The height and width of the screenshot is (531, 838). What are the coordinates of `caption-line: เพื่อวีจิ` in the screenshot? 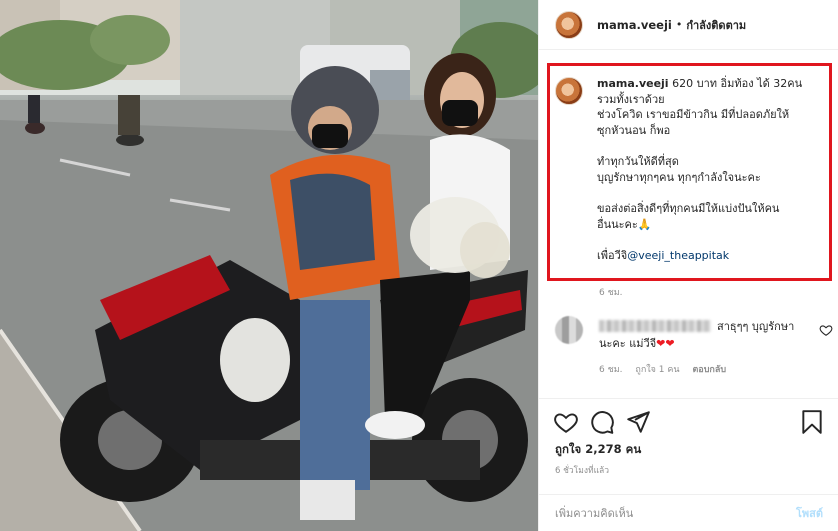 It's located at (612, 255).